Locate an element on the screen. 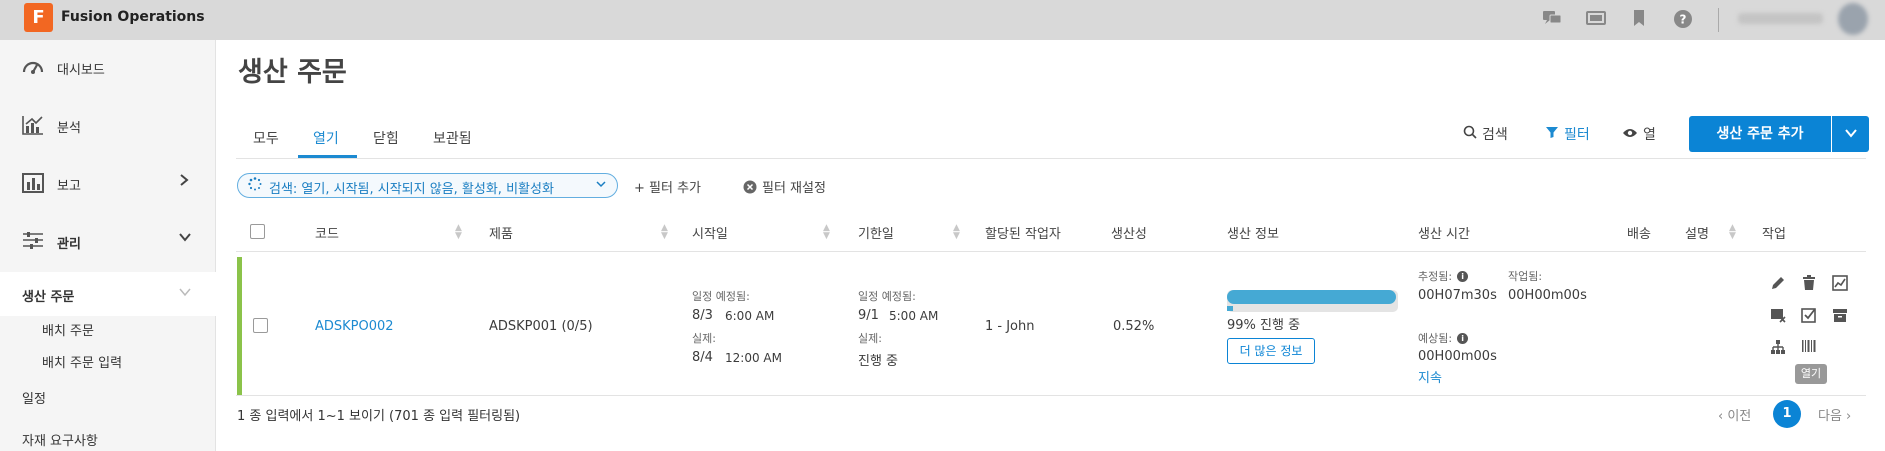  gauge-icon is located at coordinates (33, 67).